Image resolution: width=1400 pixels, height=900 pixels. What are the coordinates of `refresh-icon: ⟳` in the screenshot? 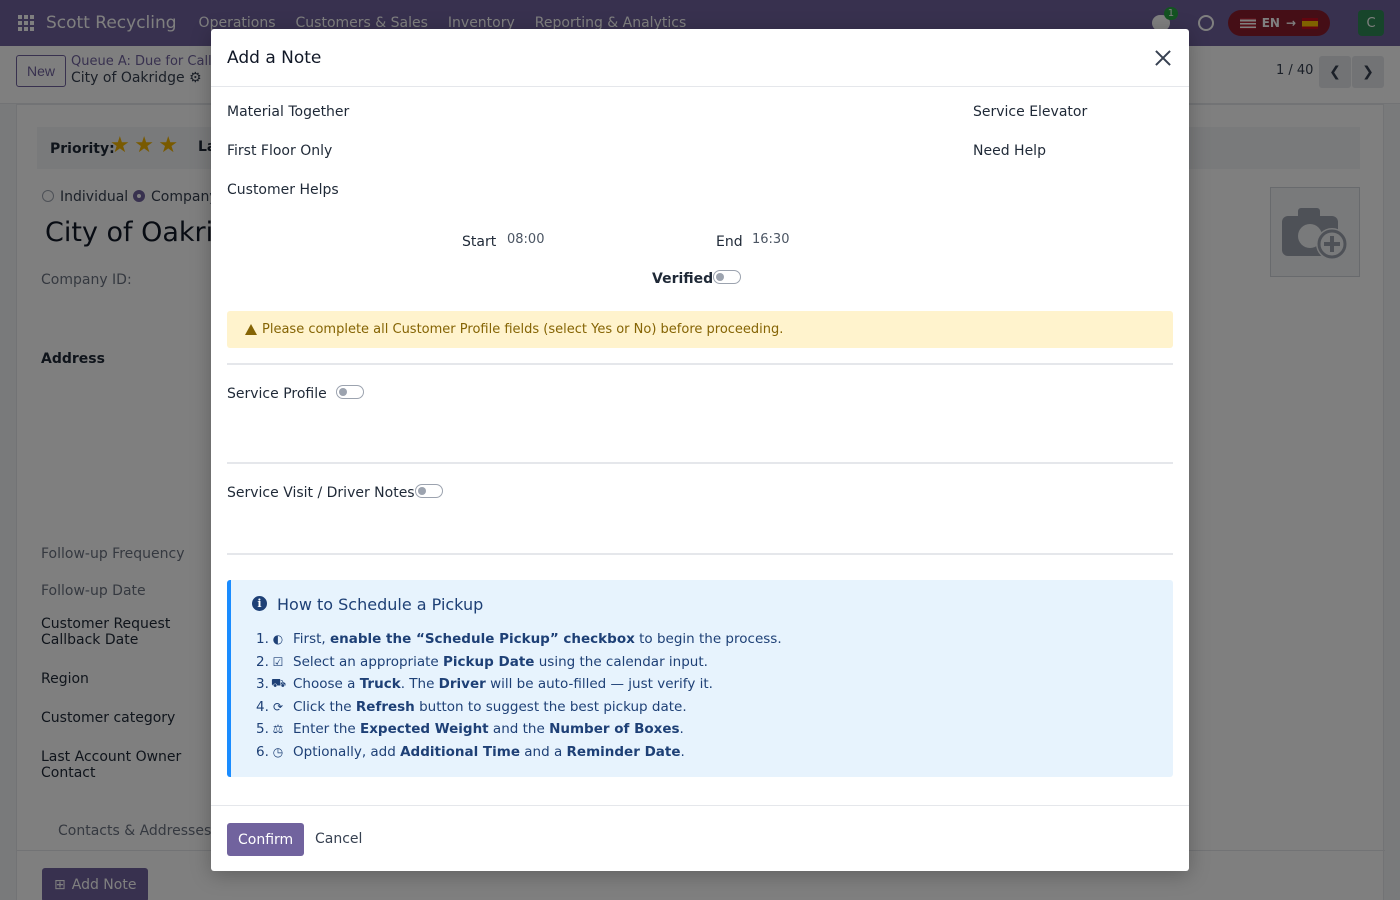 It's located at (278, 706).